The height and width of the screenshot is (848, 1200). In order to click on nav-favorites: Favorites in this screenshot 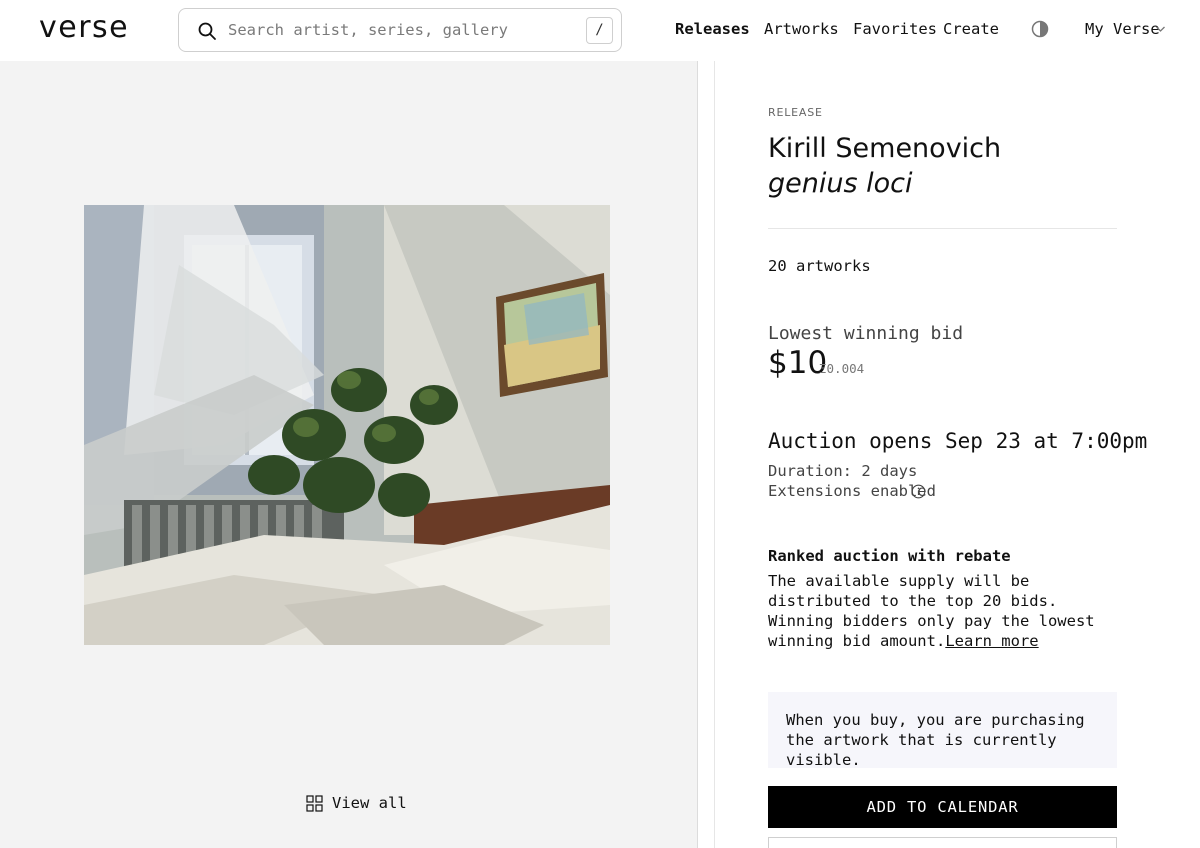, I will do `click(895, 29)`.